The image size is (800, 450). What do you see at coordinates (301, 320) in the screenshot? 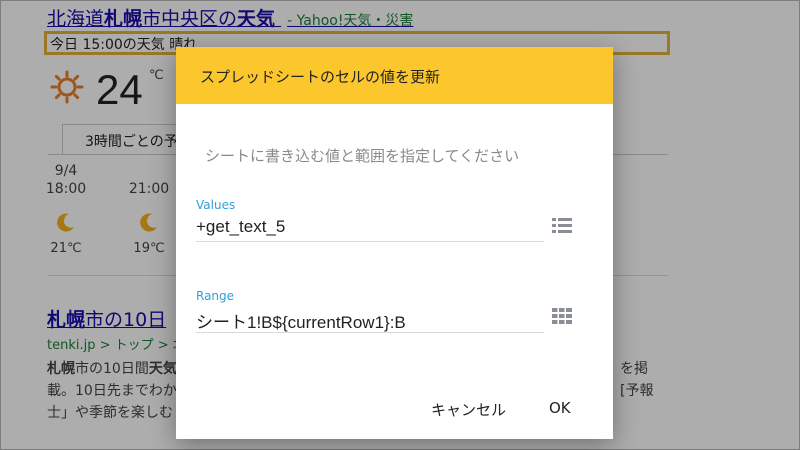
I see `range-input: シート1!B${currentRow1}:B` at bounding box center [301, 320].